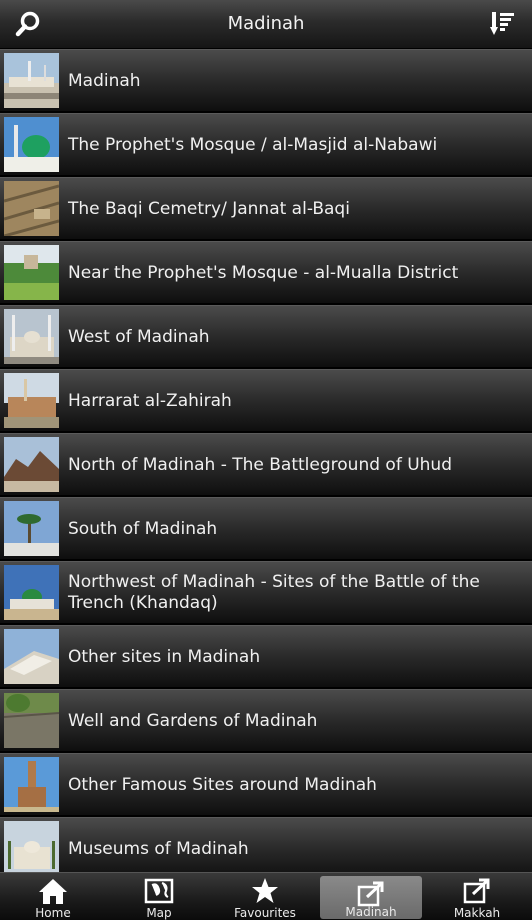 This screenshot has width=532, height=920. Describe the element at coordinates (266, 656) in the screenshot. I see `list-item: Other sites in Madinah` at that location.